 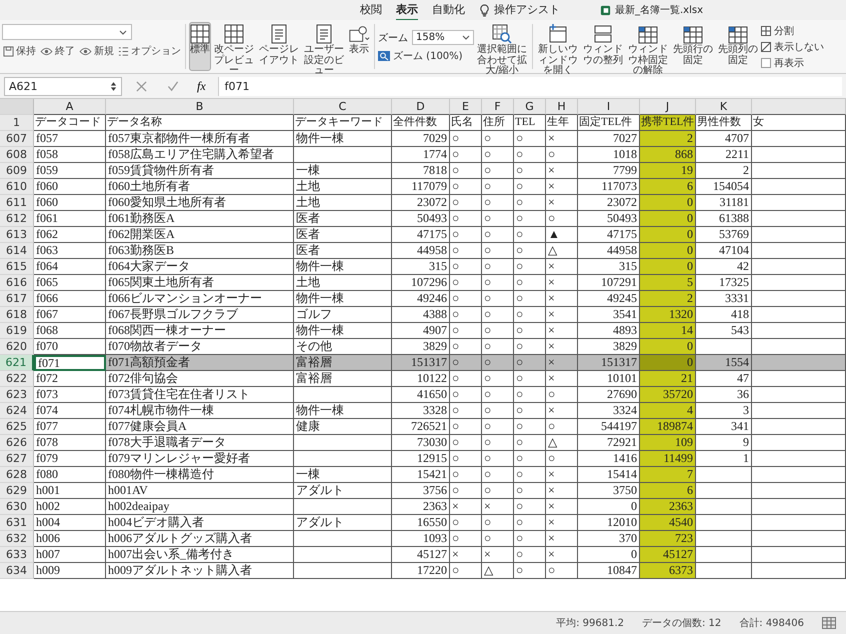 I want to click on row-number: 618, so click(x=17, y=315).